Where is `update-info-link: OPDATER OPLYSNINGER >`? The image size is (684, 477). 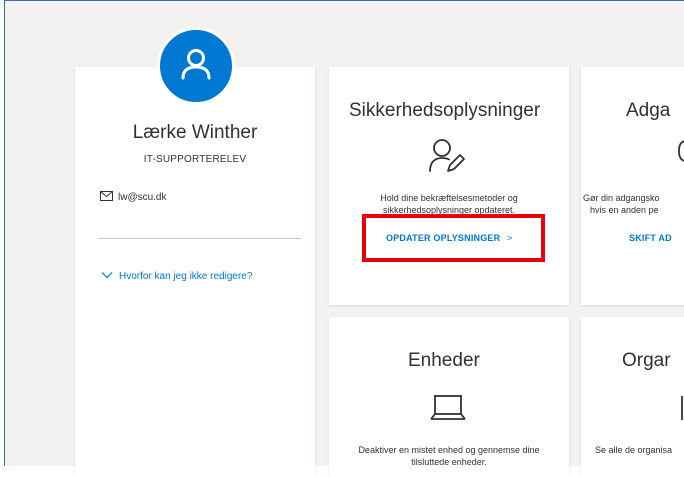
update-info-link: OPDATER OPLYSNINGER > is located at coordinates (449, 238).